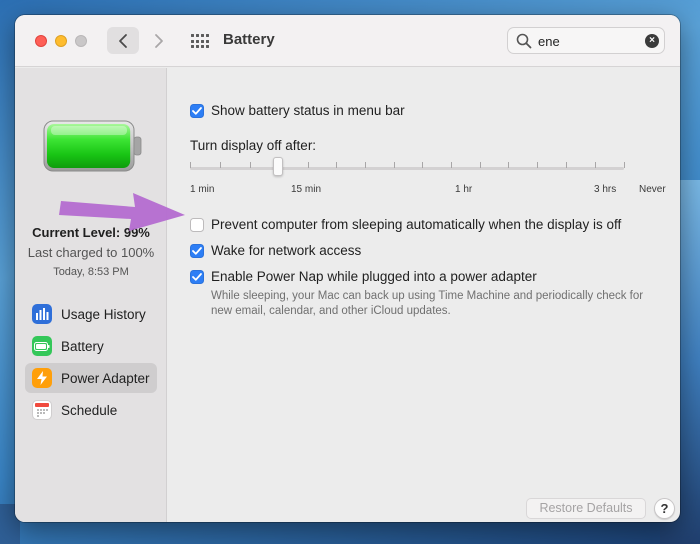  I want to click on wake-network-checkbox, so click(197, 251).